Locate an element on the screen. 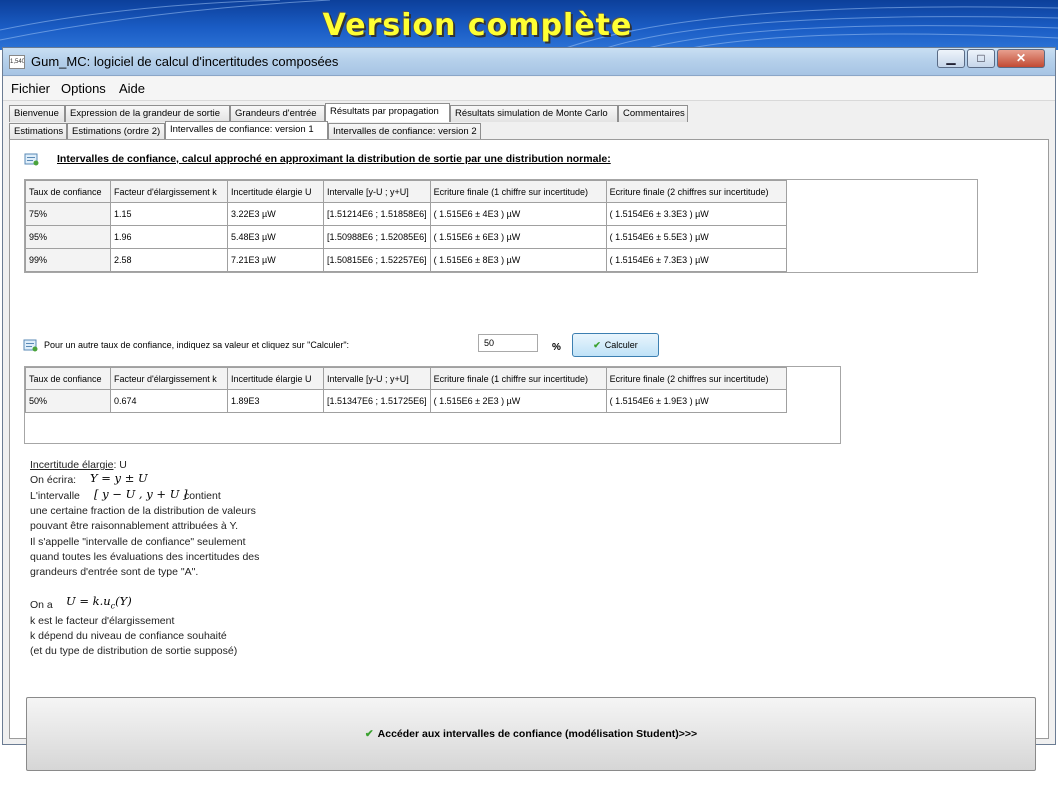 Image resolution: width=1058 pixels, height=793 pixels. tab-expression-sortie: Expression de la grandeur de sortie is located at coordinates (147, 113).